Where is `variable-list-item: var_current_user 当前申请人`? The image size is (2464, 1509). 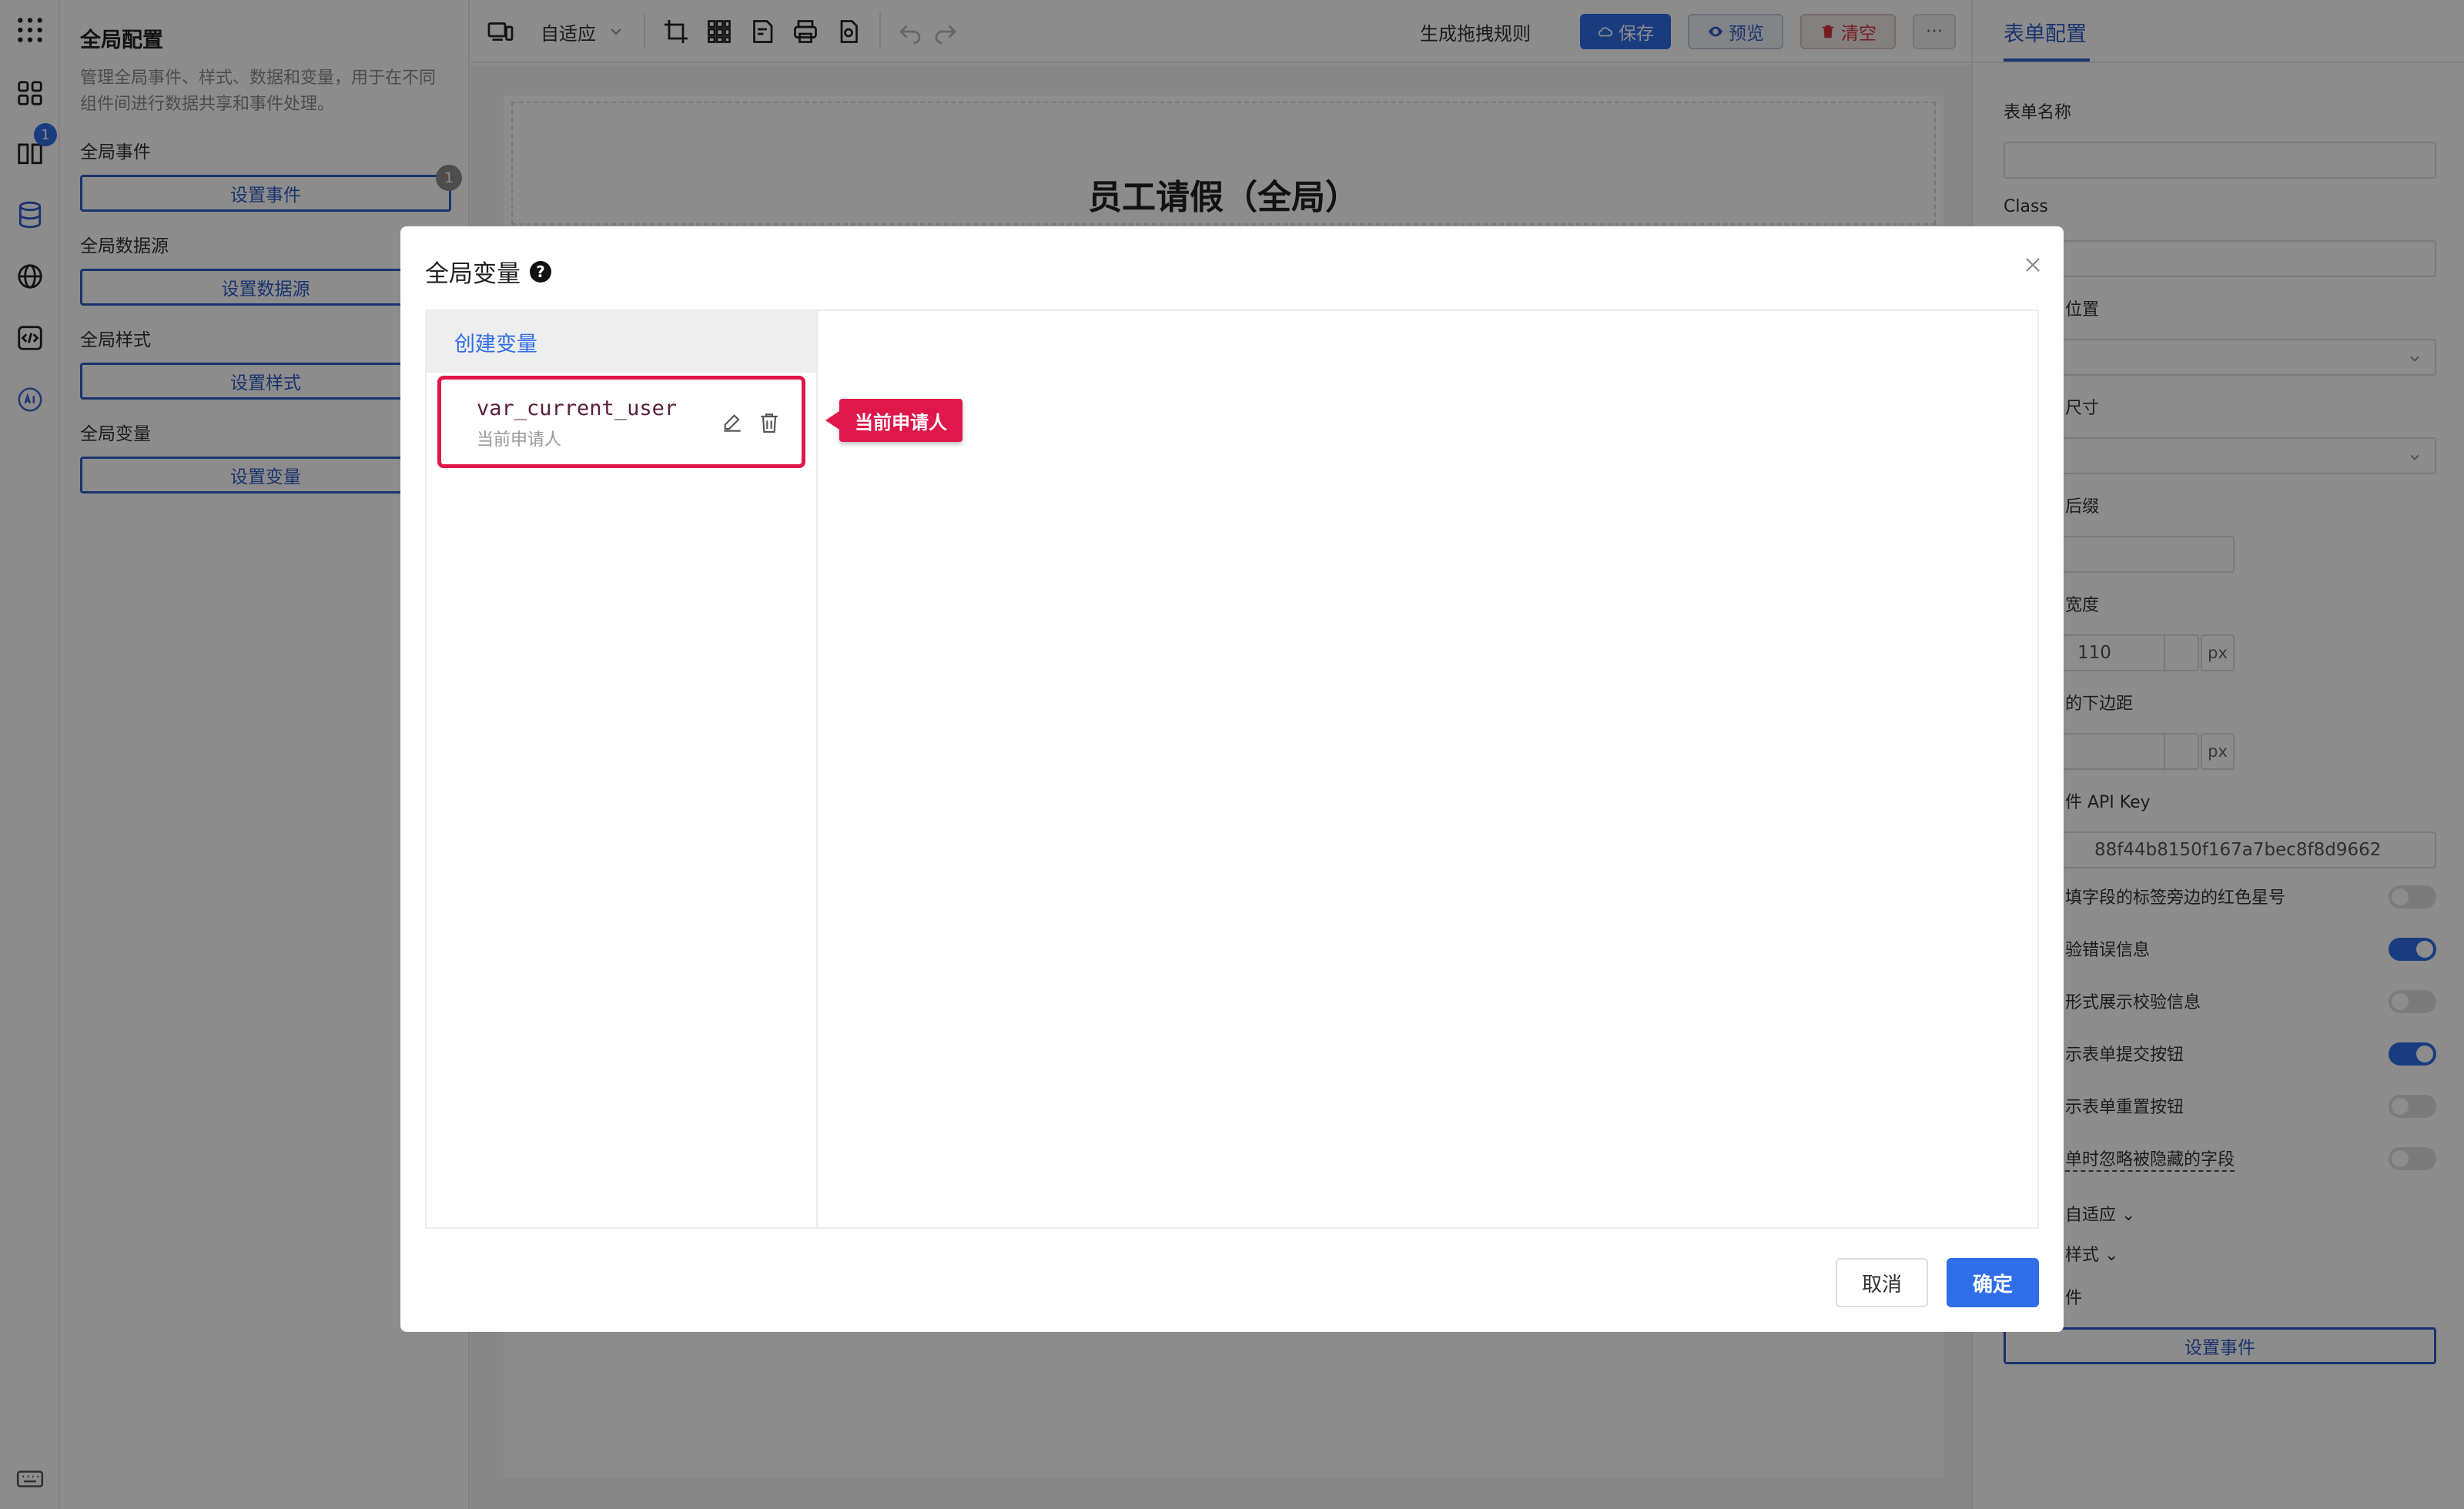
variable-list-item: var_current_user 当前申请人 is located at coordinates (621, 422).